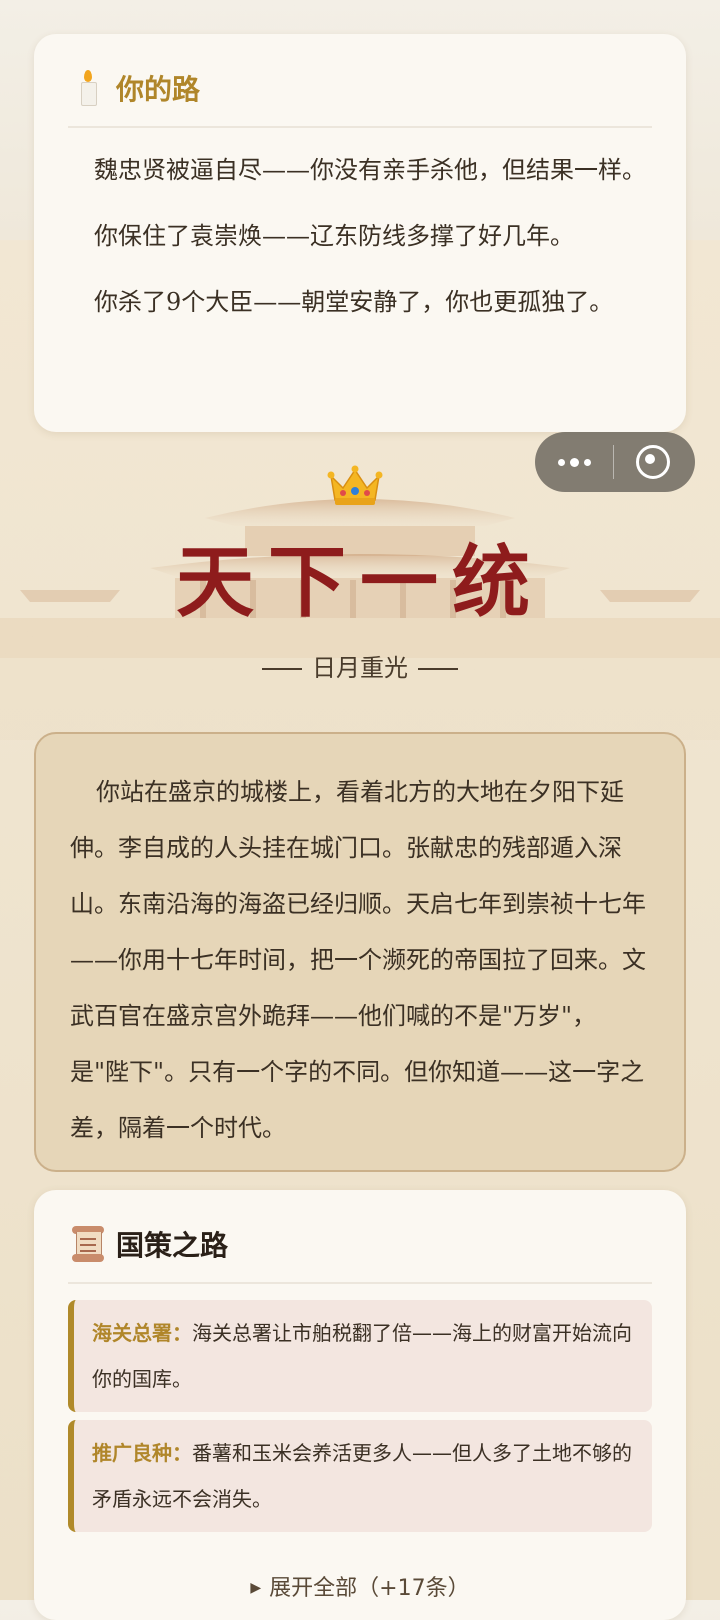  Describe the element at coordinates (256, 1588) in the screenshot. I see `triangle-right-icon: ▶` at that location.